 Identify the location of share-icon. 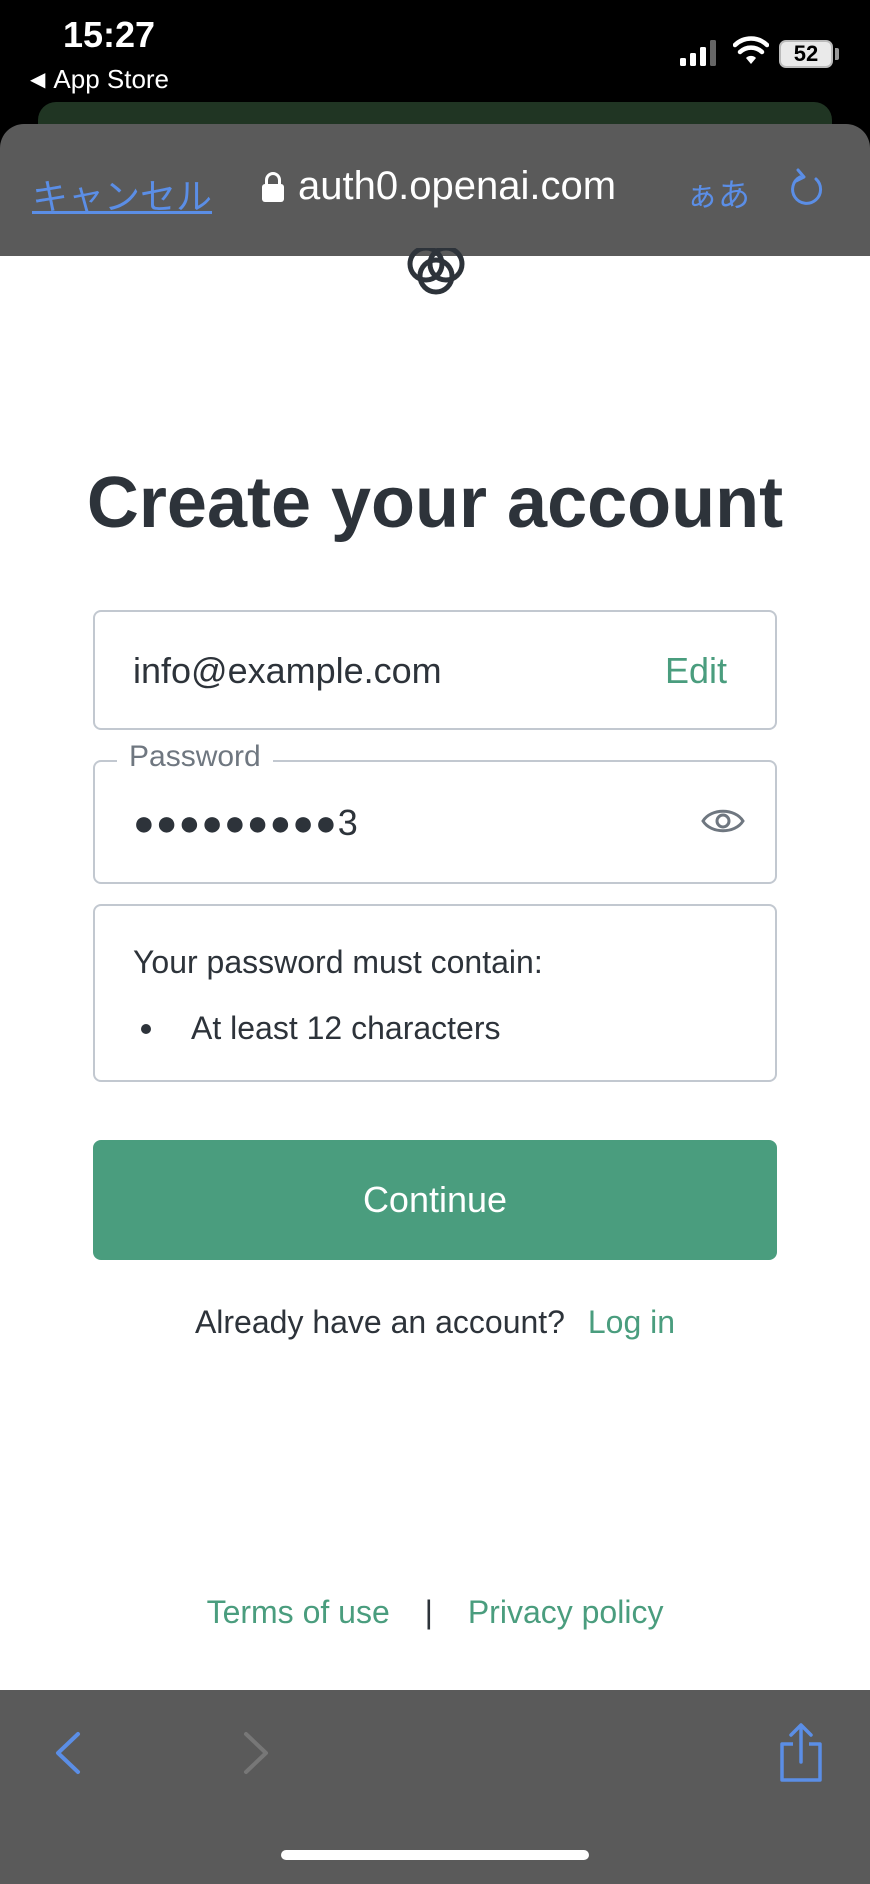
(801, 1753).